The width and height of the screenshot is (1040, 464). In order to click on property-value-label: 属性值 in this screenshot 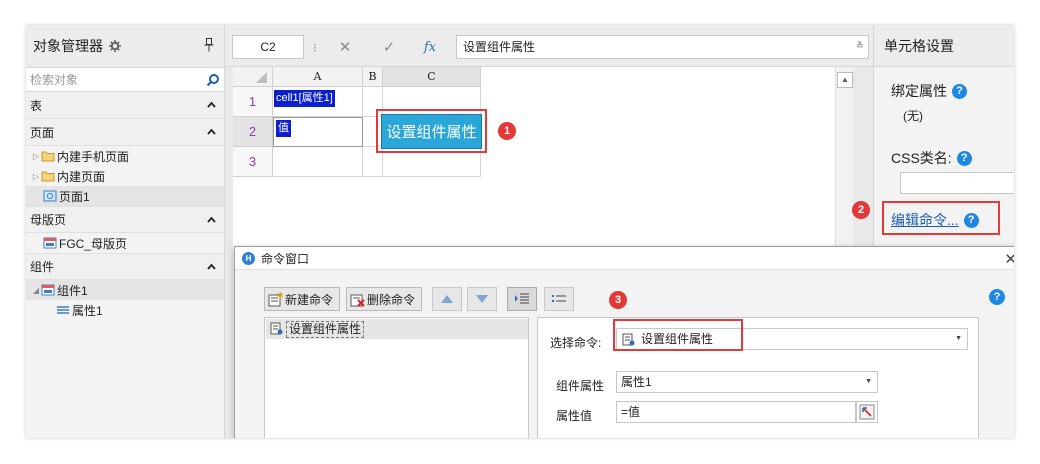, I will do `click(574, 416)`.